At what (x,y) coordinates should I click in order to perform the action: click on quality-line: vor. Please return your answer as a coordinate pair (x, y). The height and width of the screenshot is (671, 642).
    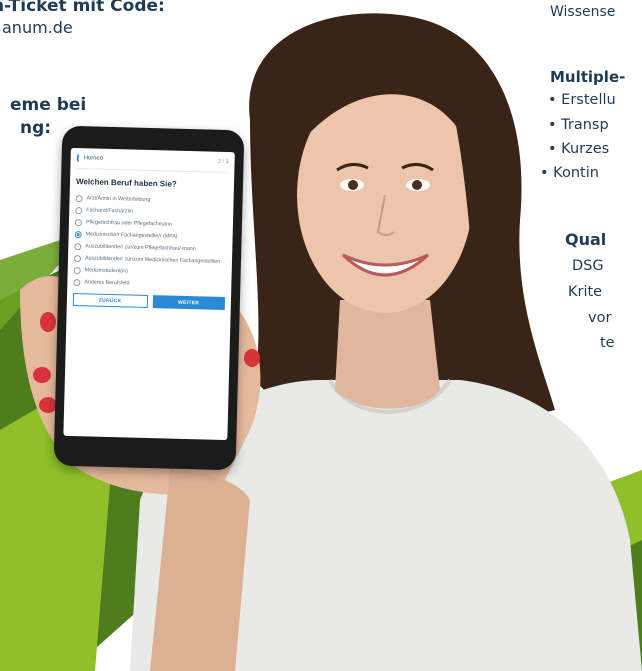
    Looking at the image, I should click on (600, 318).